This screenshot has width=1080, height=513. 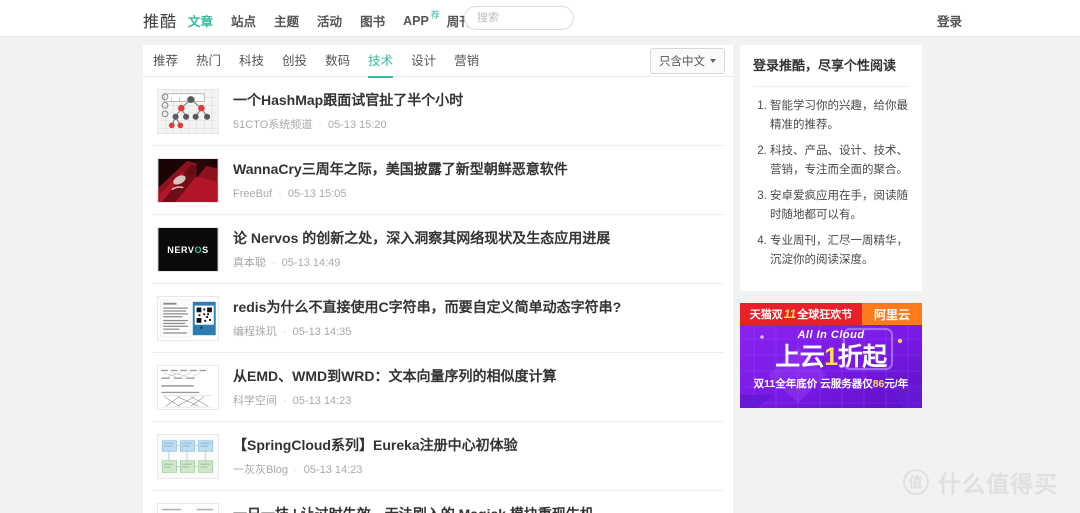 What do you see at coordinates (839, 251) in the screenshot?
I see `promo-benefit-item: 专业周刊，汇尽一周精华，沉淀你的阅读深度。` at bounding box center [839, 251].